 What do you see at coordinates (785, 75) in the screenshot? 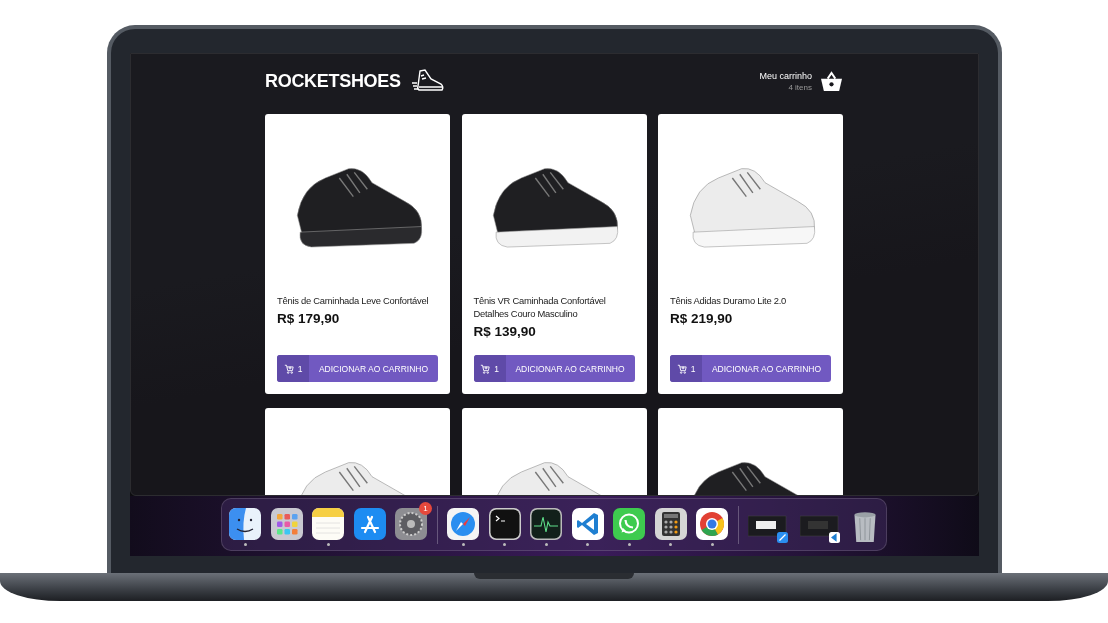
I see `cart-label: Meu carrinho` at bounding box center [785, 75].